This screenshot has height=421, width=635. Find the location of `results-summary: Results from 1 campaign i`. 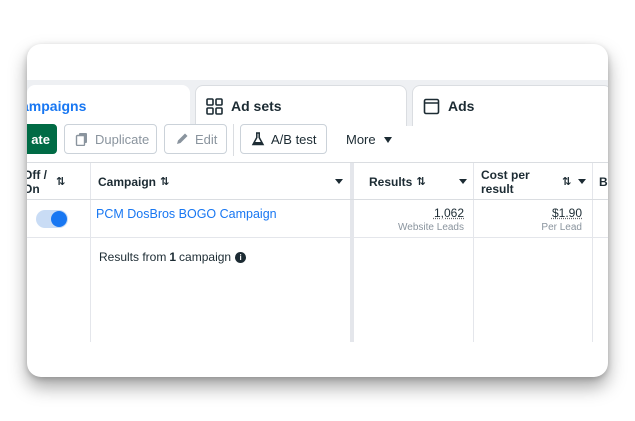

results-summary: Results from 1 campaign i is located at coordinates (173, 257).